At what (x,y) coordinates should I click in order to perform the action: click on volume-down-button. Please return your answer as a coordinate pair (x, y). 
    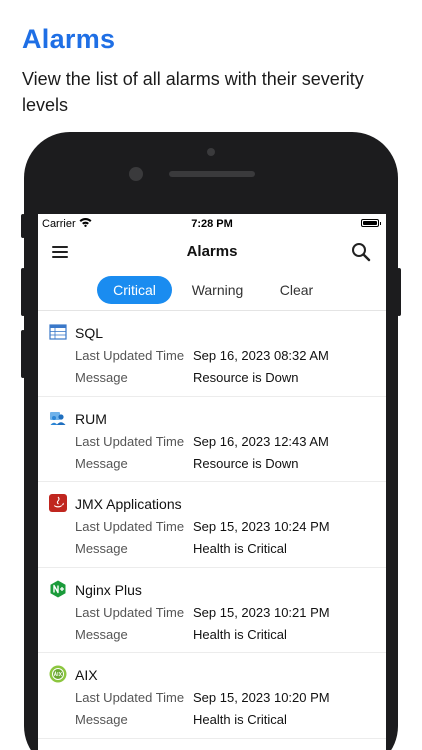
    Looking at the image, I should click on (23, 354).